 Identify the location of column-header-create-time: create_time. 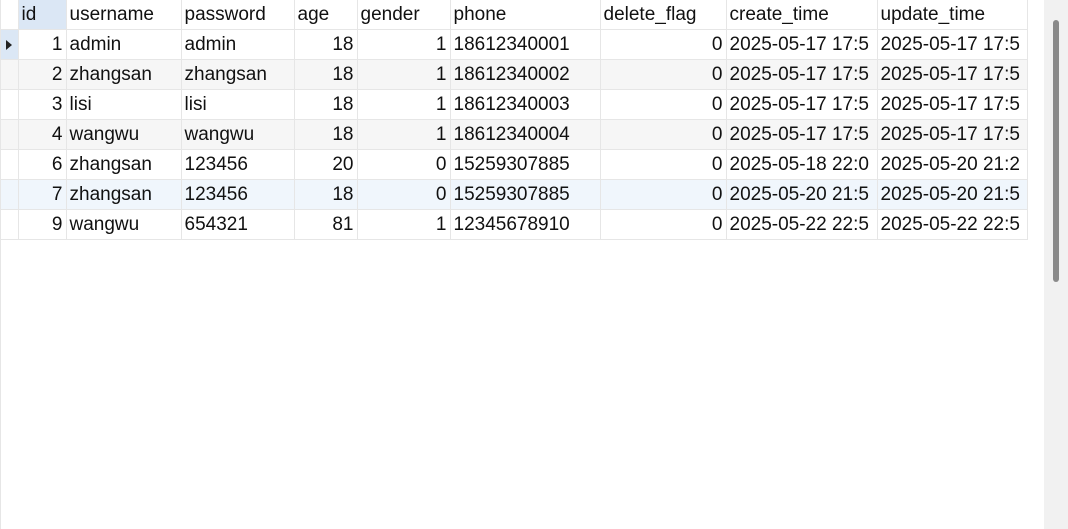
(802, 15).